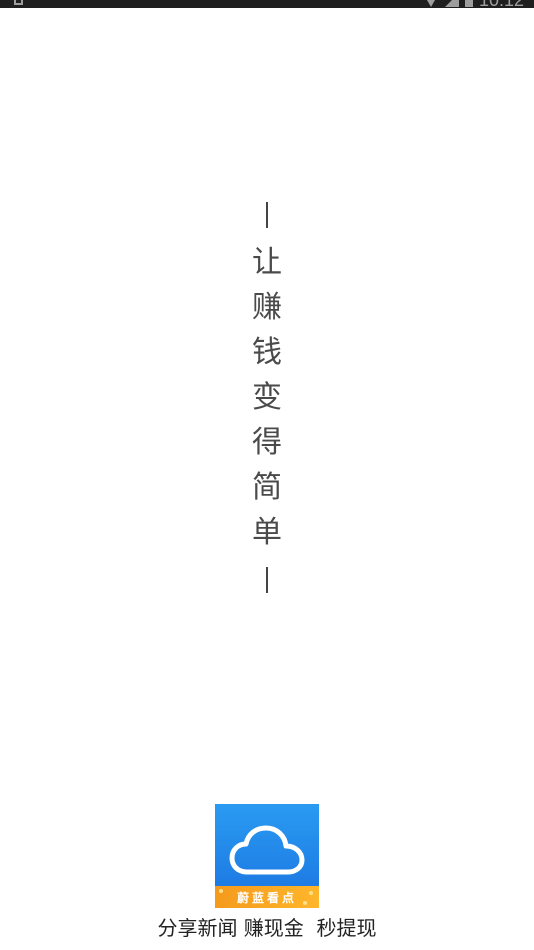  I want to click on tagline: 分享新闻 赚现金 秒提现, so click(267, 928).